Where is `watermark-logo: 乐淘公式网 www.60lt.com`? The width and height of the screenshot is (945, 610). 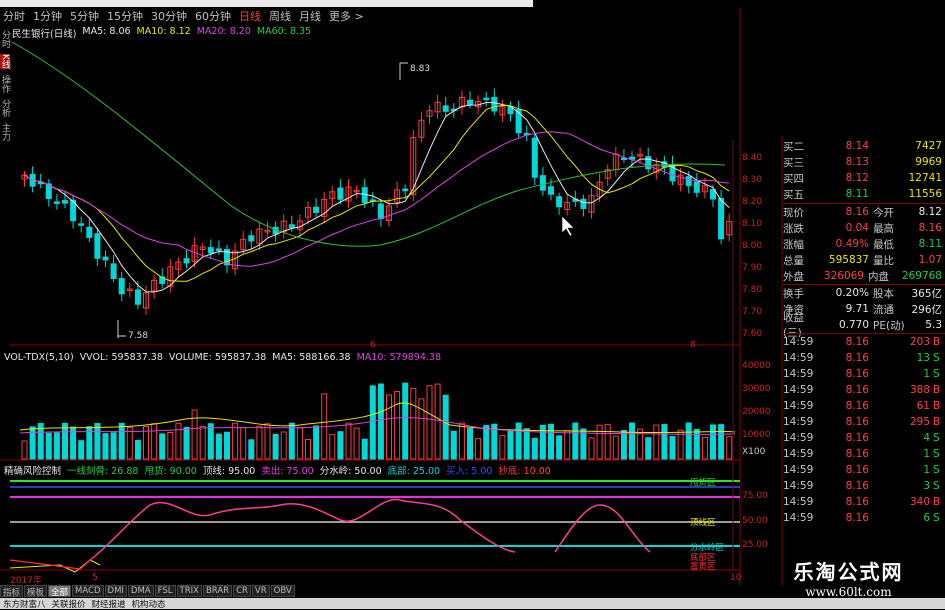 watermark-logo: 乐淘公式网 www.60lt.com is located at coordinates (848, 581).